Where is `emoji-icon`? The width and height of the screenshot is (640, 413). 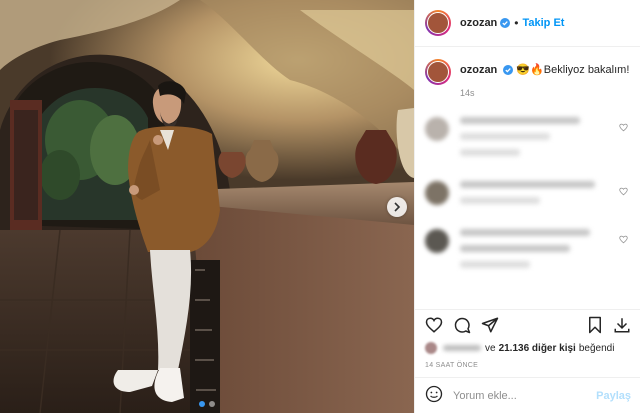
emoji-icon is located at coordinates (434, 395).